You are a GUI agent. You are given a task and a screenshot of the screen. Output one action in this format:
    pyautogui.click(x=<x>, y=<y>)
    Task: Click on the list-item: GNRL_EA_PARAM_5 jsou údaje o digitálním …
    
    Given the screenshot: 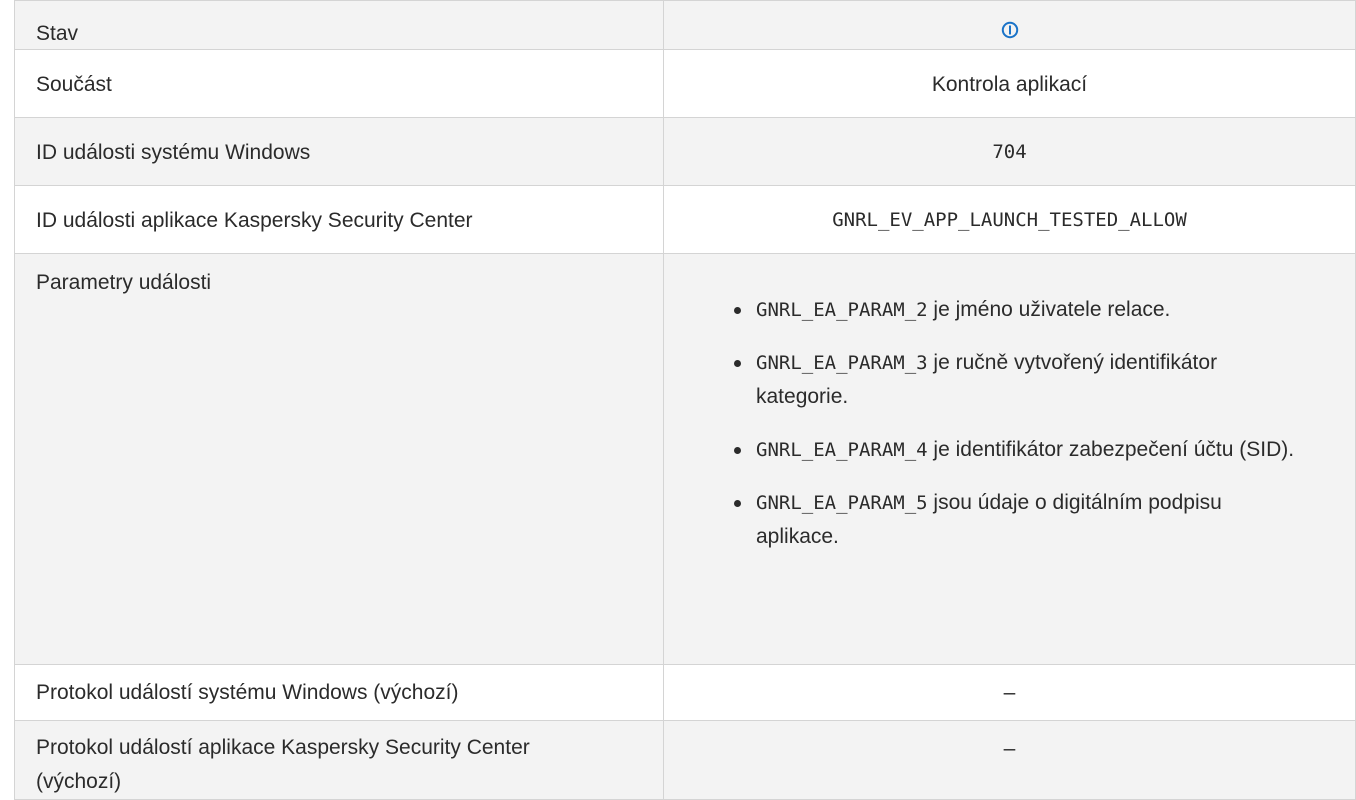 What is the action you would take?
    pyautogui.click(x=1009, y=520)
    